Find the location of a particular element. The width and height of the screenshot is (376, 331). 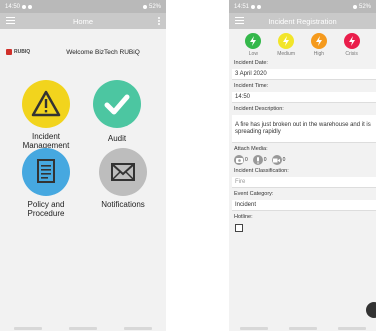

incident-classification-field: Fire is located at coordinates (304, 182).